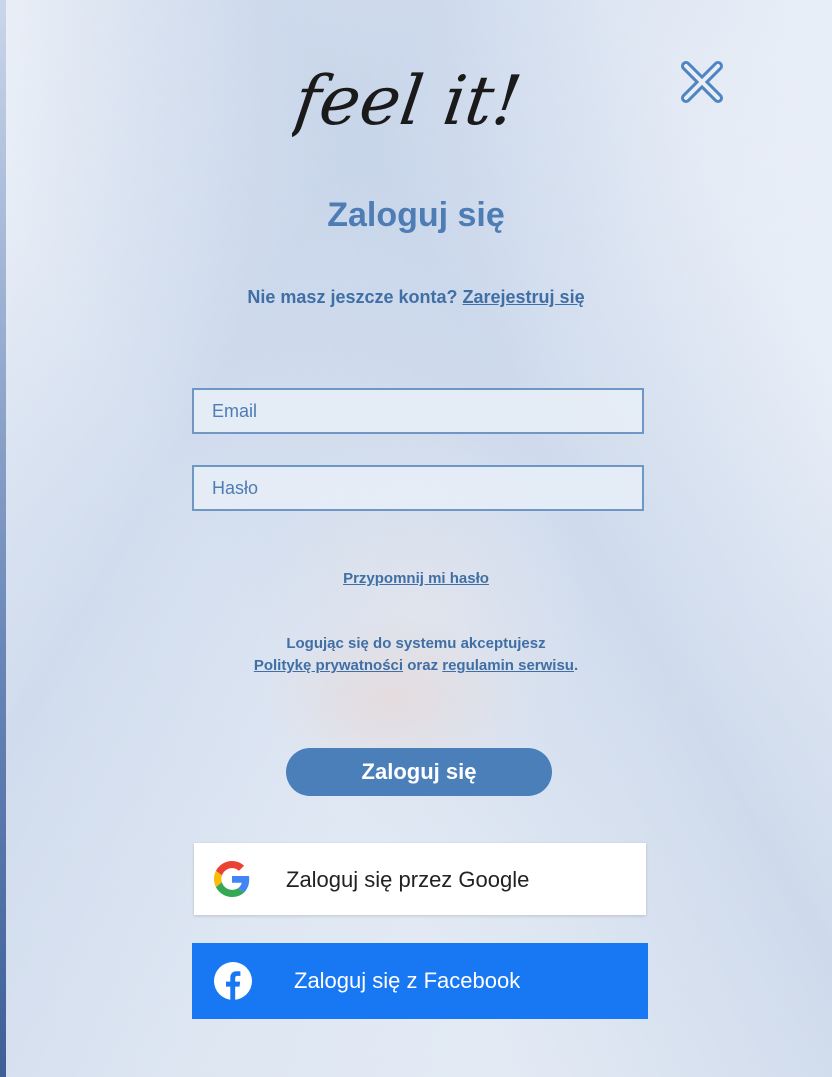 This screenshot has height=1077, width=832. I want to click on google-icon, so click(232, 879).